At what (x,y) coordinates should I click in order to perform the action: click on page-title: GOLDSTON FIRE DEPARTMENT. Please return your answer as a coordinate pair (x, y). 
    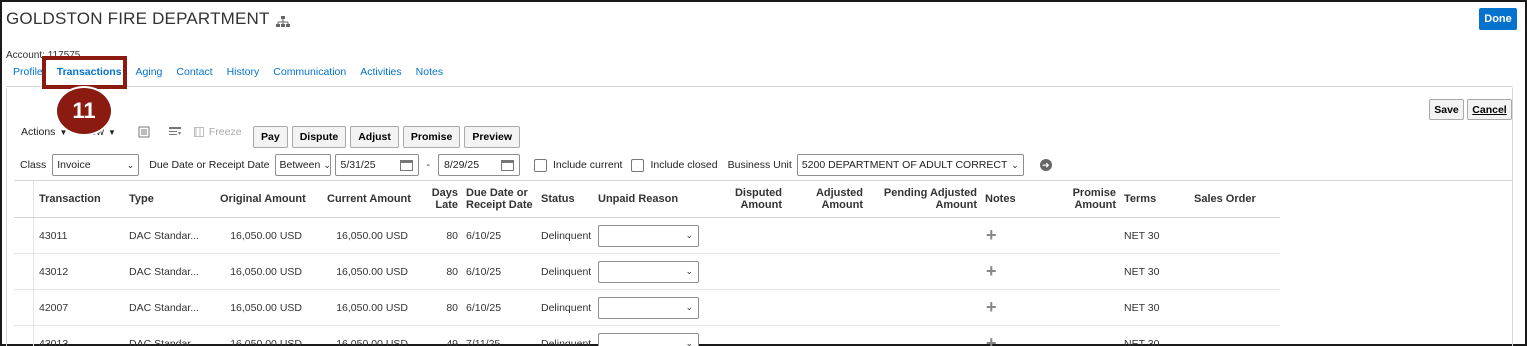
    Looking at the image, I should click on (148, 19).